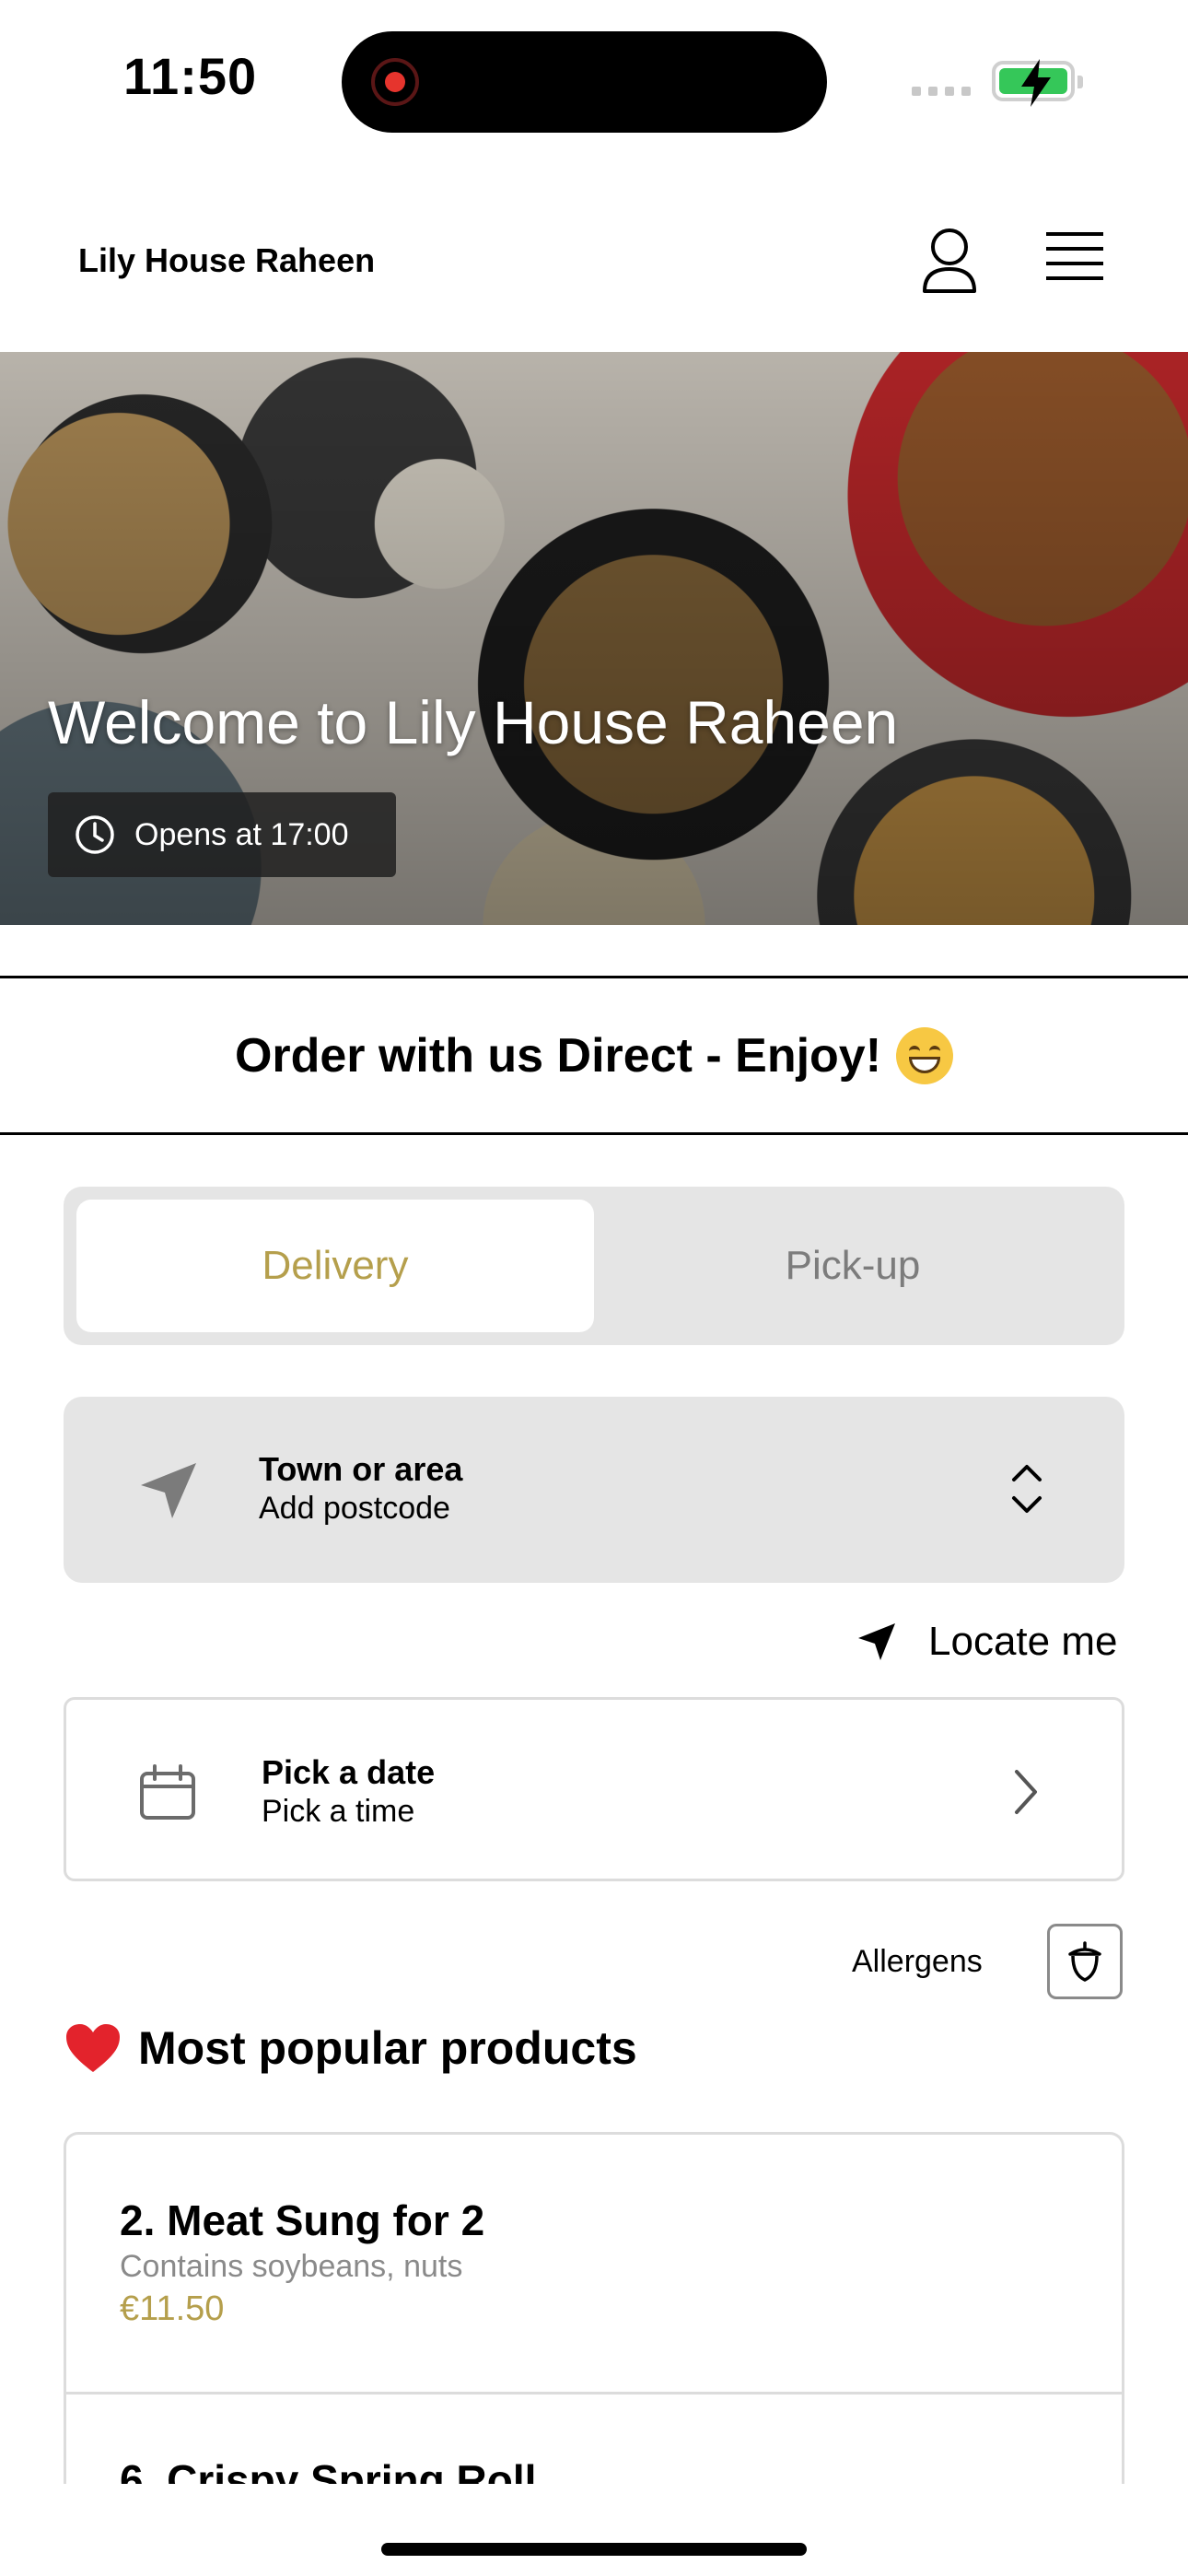 This screenshot has width=1188, height=2576. What do you see at coordinates (594, 1789) in the screenshot?
I see `date-time-picker: Pick a date Pick a time` at bounding box center [594, 1789].